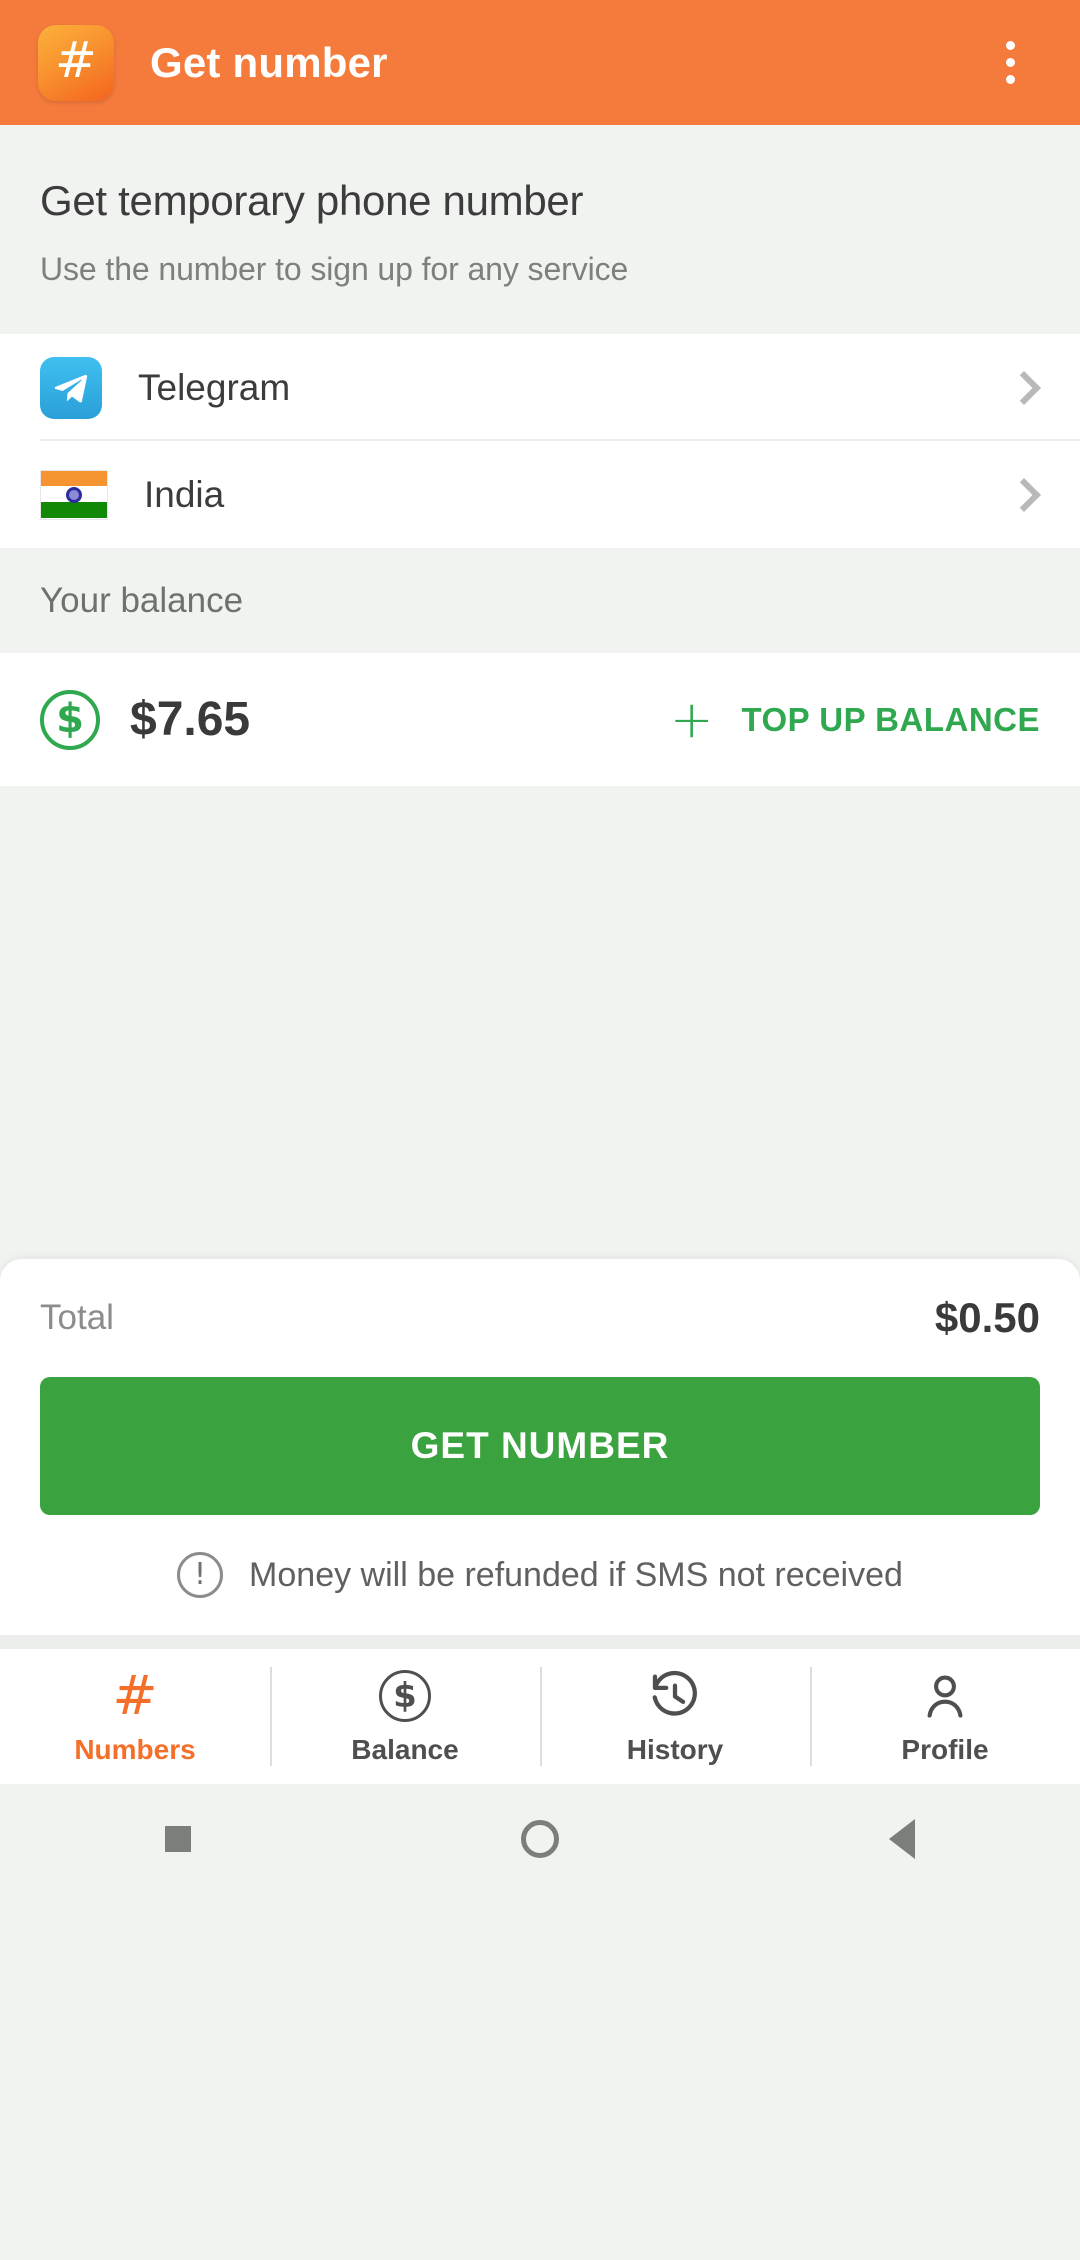 This screenshot has width=1080, height=2260. I want to click on android-system-nav, so click(540, 1839).